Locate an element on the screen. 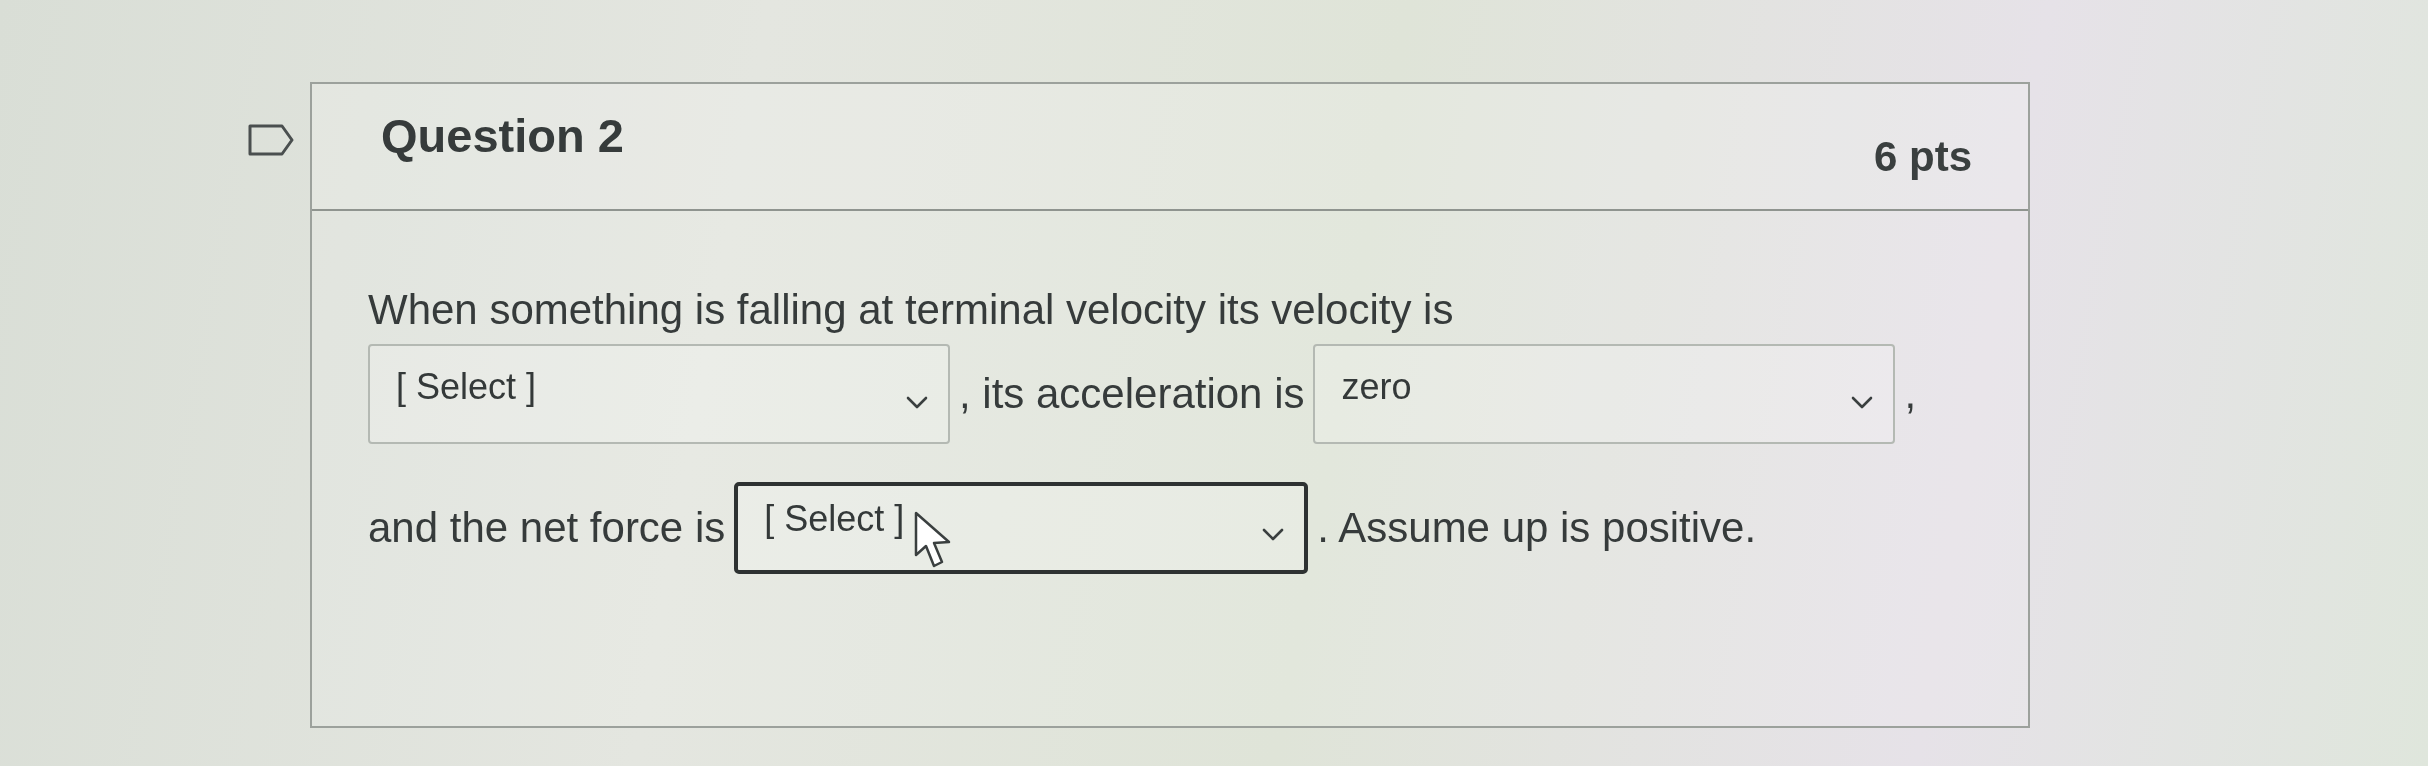 This screenshot has height=766, width=2428. points-label: 6 pts is located at coordinates (1922, 156).